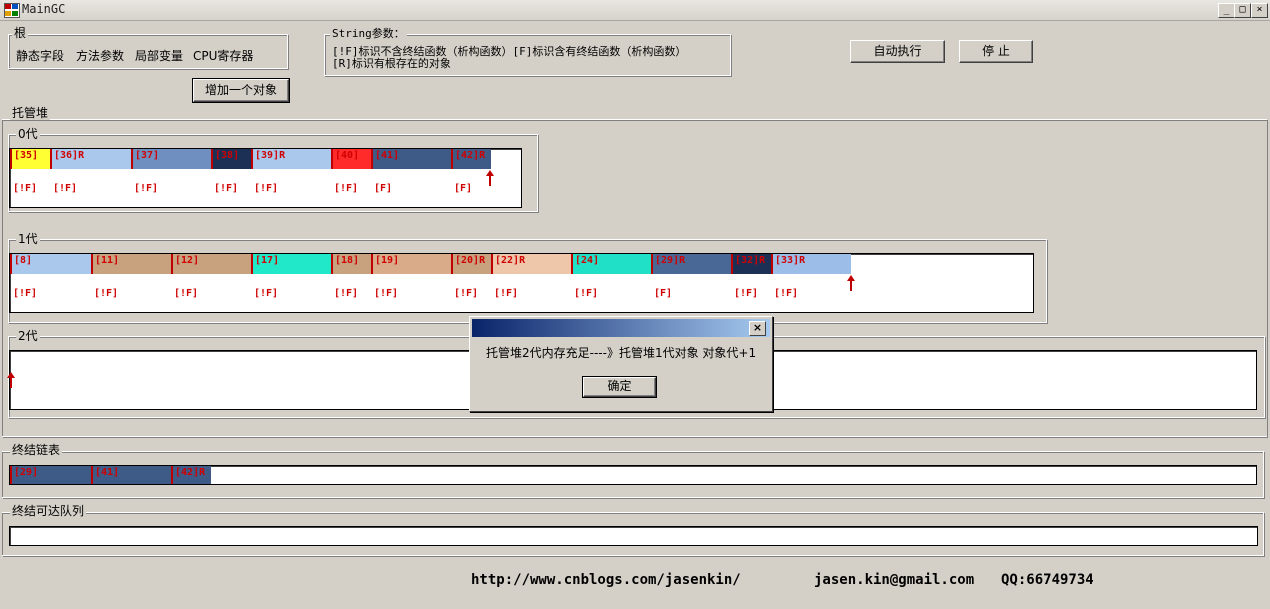 The image size is (1270, 609). Describe the element at coordinates (897, 51) in the screenshot. I see `auto-execute-button: 自动执行` at that location.